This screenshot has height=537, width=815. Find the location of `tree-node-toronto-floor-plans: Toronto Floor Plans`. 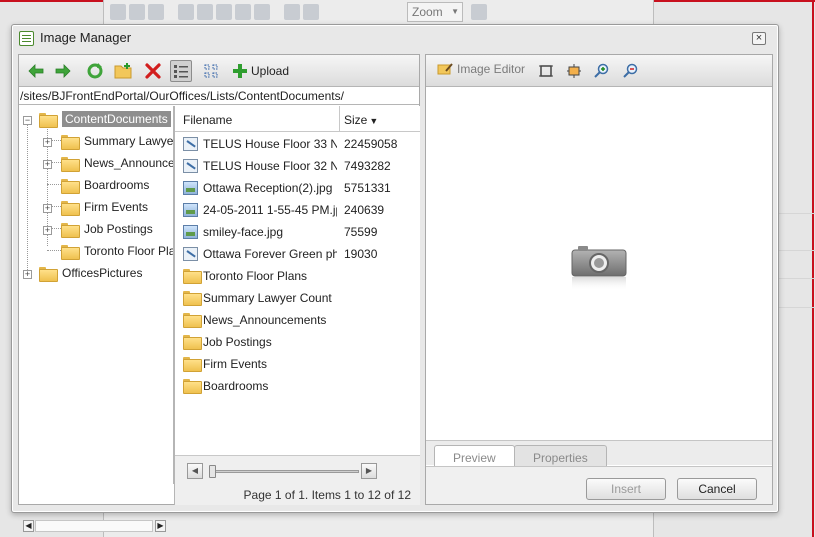

tree-node-toronto-floor-plans: Toronto Floor Plans is located at coordinates (117, 251).